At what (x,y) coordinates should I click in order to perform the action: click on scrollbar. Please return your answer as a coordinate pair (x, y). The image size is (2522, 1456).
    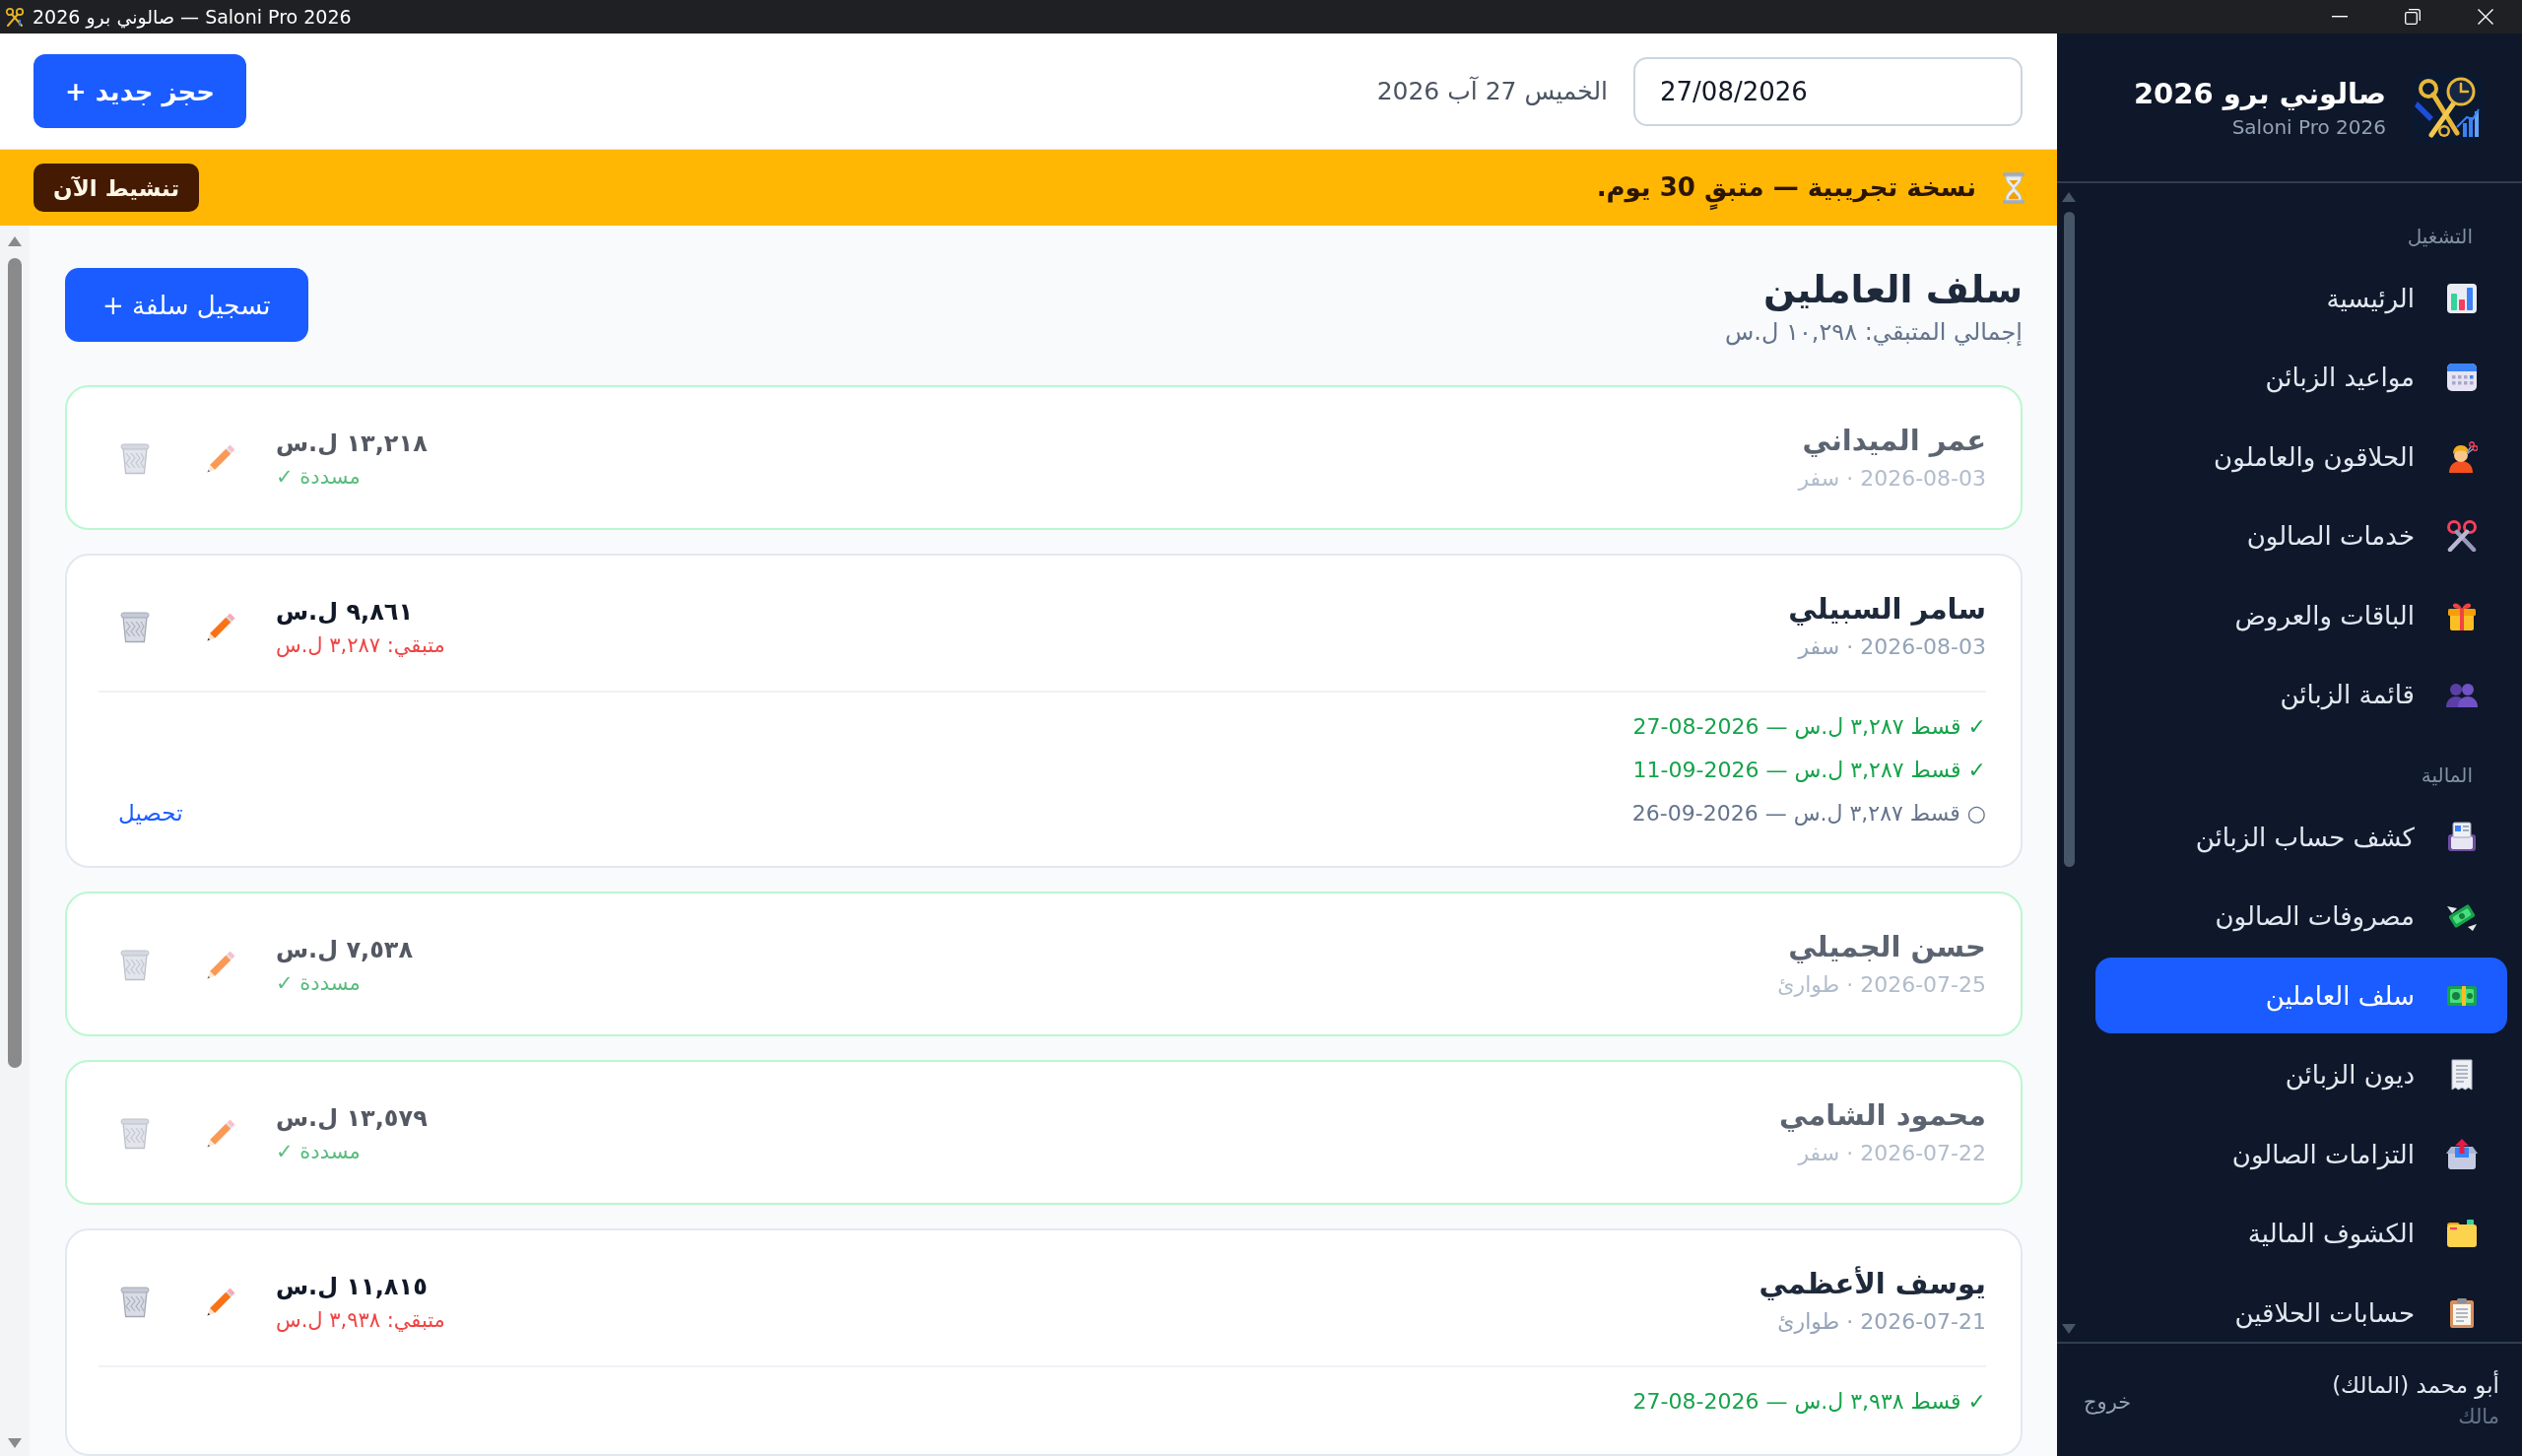
    Looking at the image, I should click on (15, 841).